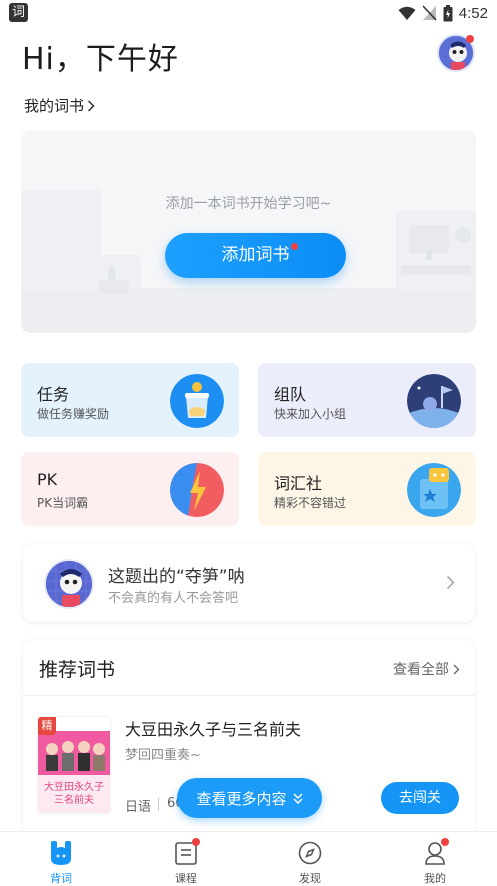  I want to click on view-all-label: 查看全部, so click(421, 670).